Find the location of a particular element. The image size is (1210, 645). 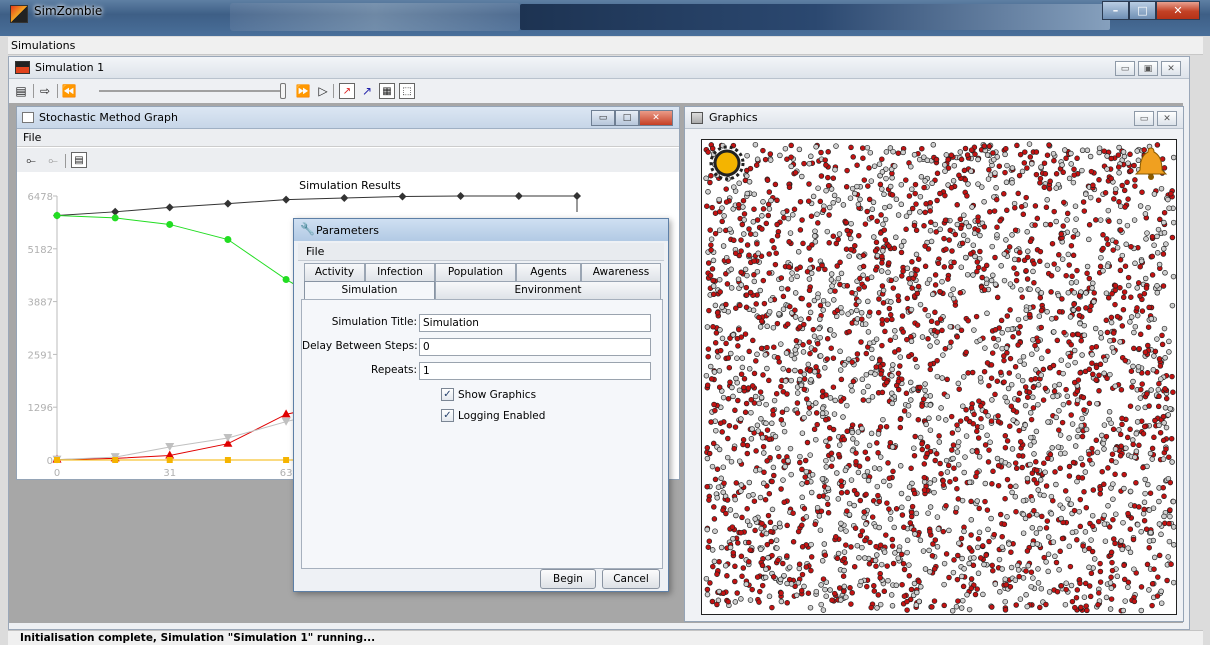

restore-icon: ▣ is located at coordinates (1148, 68).